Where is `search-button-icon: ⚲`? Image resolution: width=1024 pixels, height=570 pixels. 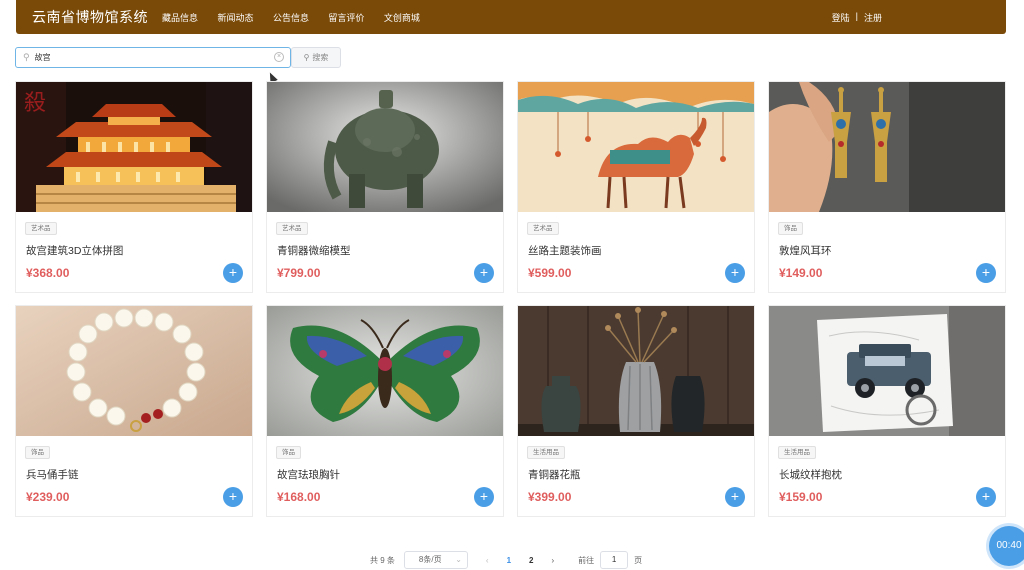 search-button-icon: ⚲ is located at coordinates (306, 57).